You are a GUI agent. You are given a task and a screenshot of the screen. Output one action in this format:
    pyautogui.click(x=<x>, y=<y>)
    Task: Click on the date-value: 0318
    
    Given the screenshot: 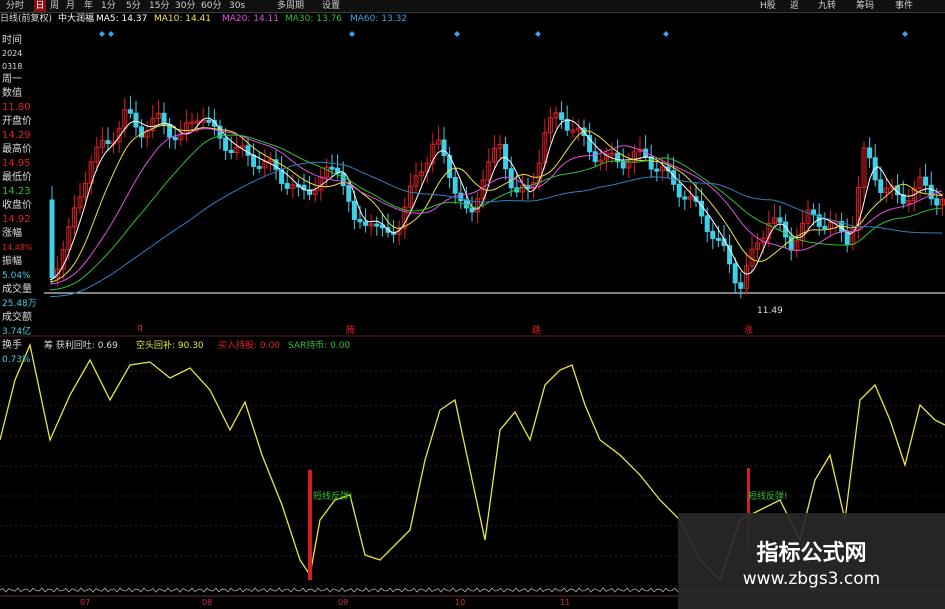 What is the action you would take?
    pyautogui.click(x=12, y=66)
    